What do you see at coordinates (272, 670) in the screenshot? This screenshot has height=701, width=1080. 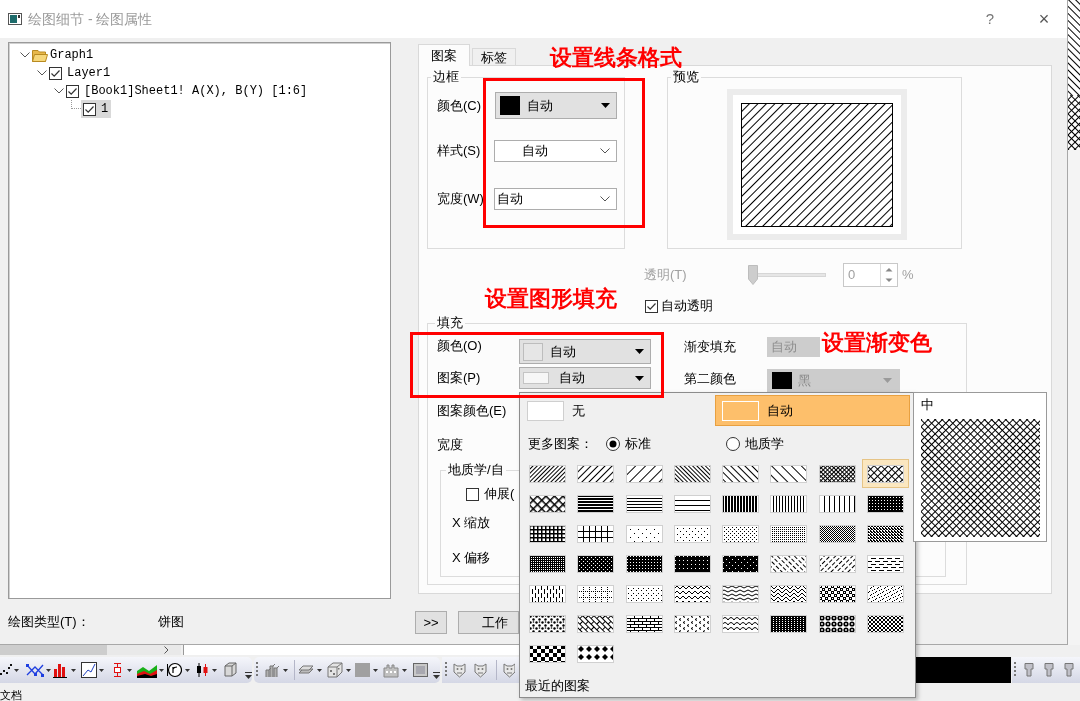 I see `bar-3d-icon` at bounding box center [272, 670].